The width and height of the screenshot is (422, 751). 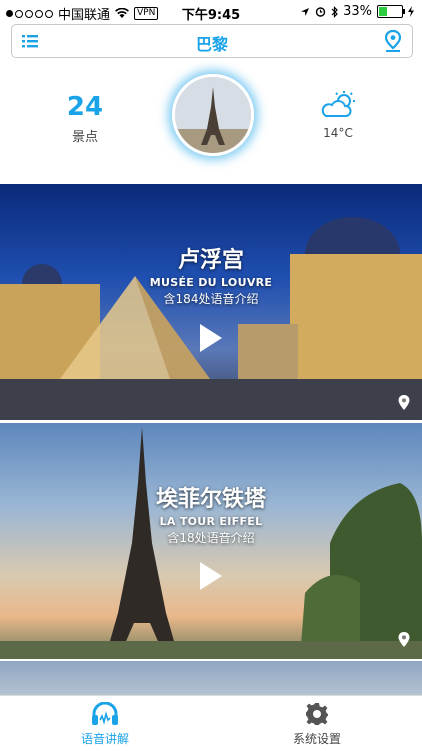 What do you see at coordinates (84, 137) in the screenshot?
I see `attraction-count-label: 景点` at bounding box center [84, 137].